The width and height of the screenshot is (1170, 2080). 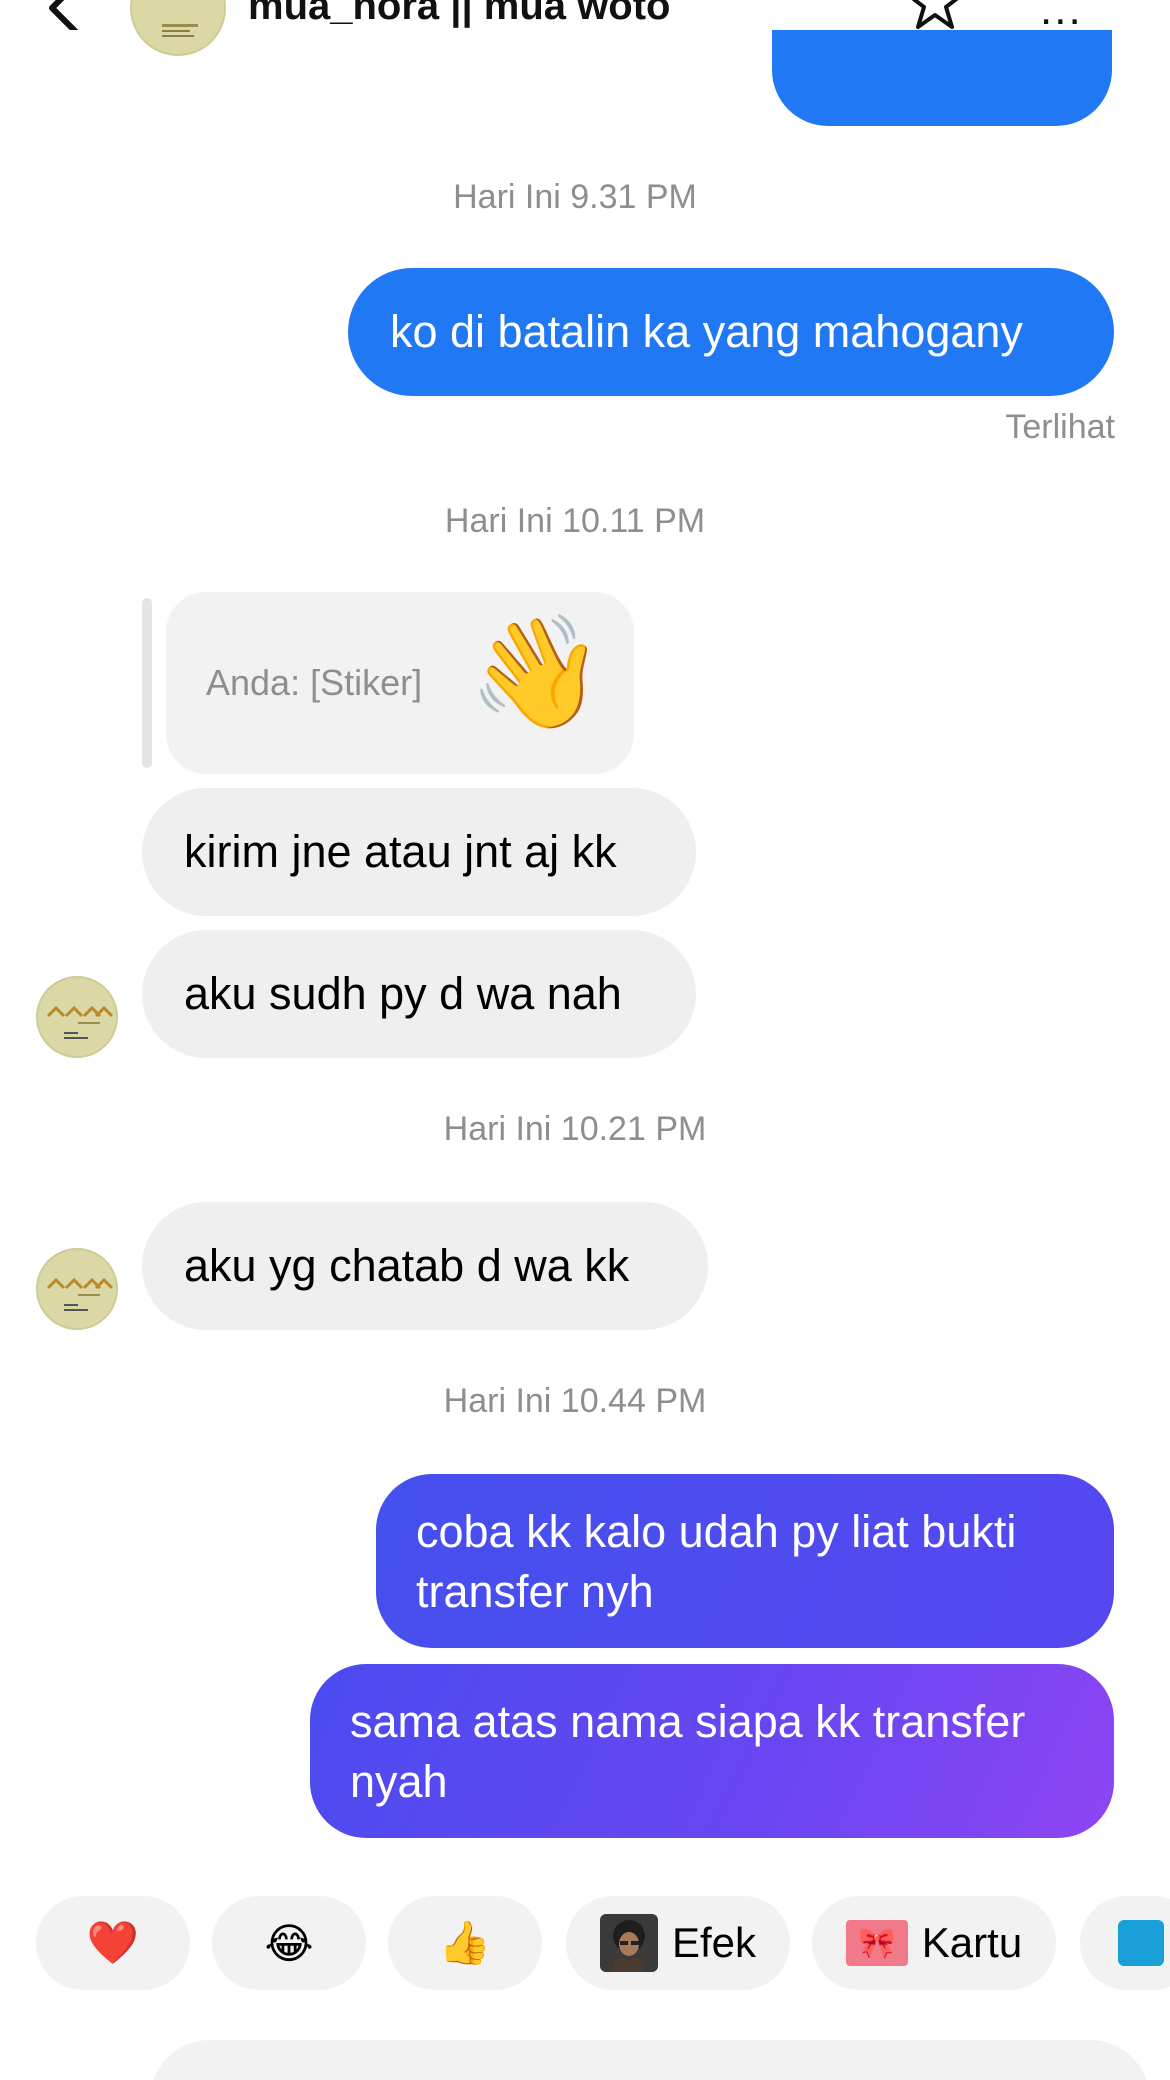 I want to click on message-text-line: coba kk kalo udah py liat bukti, so click(x=716, y=1531).